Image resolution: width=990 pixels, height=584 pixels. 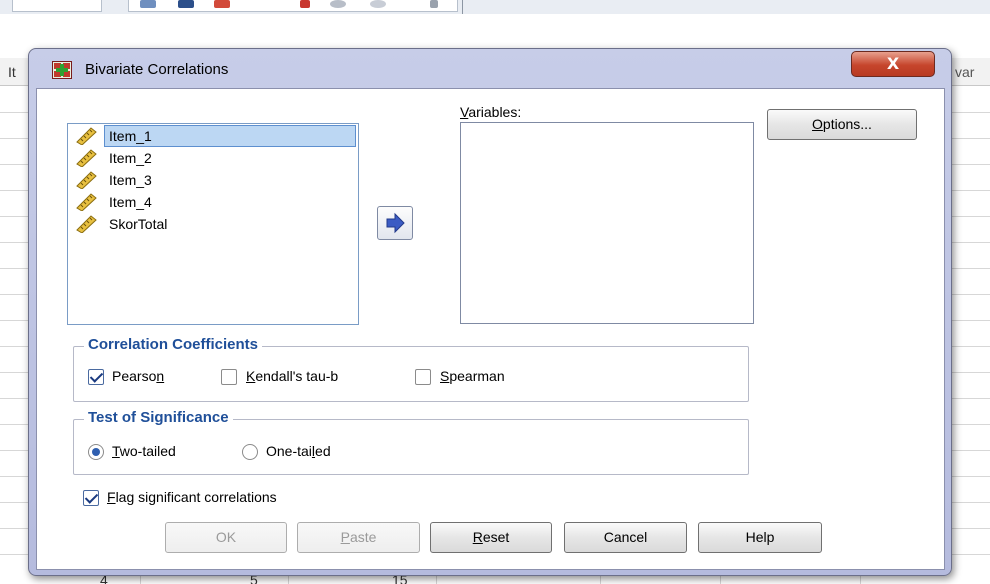 I want to click on spearman-label: Spearman, so click(x=472, y=376).